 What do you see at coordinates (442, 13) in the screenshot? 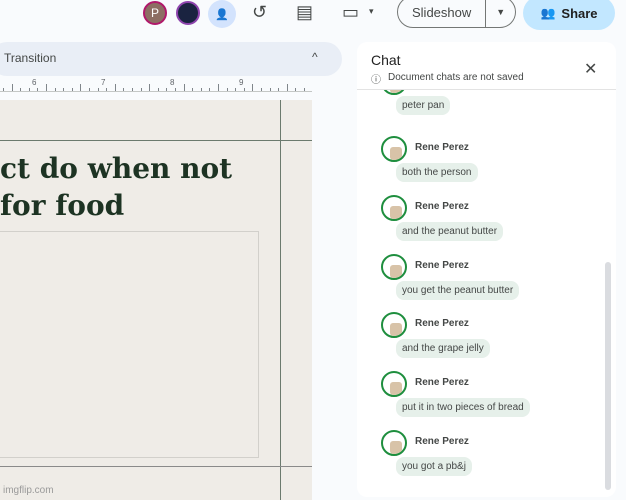
I see `slideshow-label: Slideshow` at bounding box center [442, 13].